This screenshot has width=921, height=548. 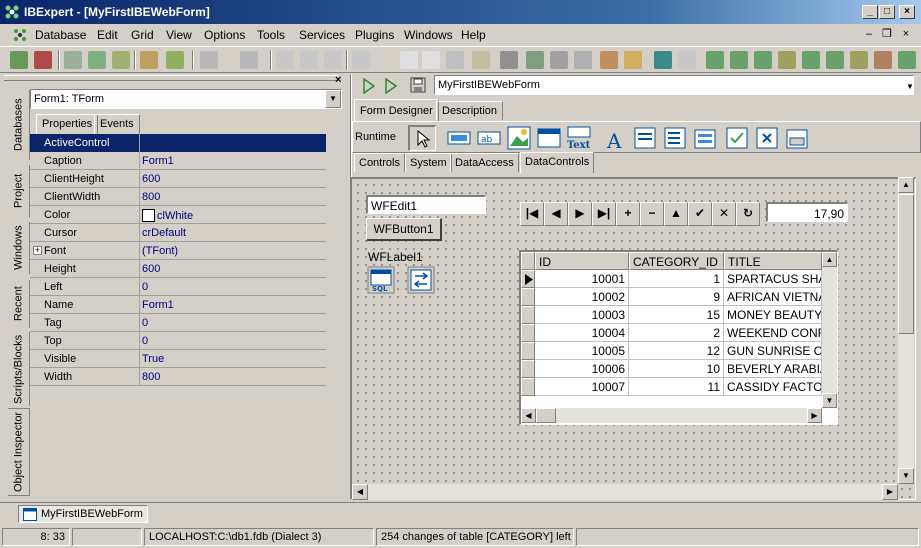 I want to click on grid-cell: 10001, so click(x=582, y=279).